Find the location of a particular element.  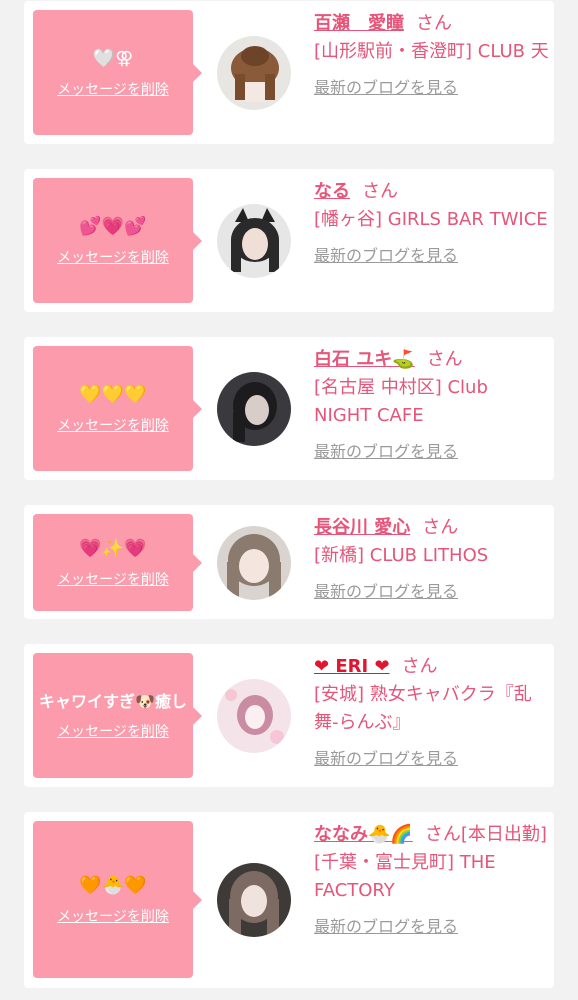

message-bubble: 🤍⚢ メッセージを削除 is located at coordinates (117, 72).